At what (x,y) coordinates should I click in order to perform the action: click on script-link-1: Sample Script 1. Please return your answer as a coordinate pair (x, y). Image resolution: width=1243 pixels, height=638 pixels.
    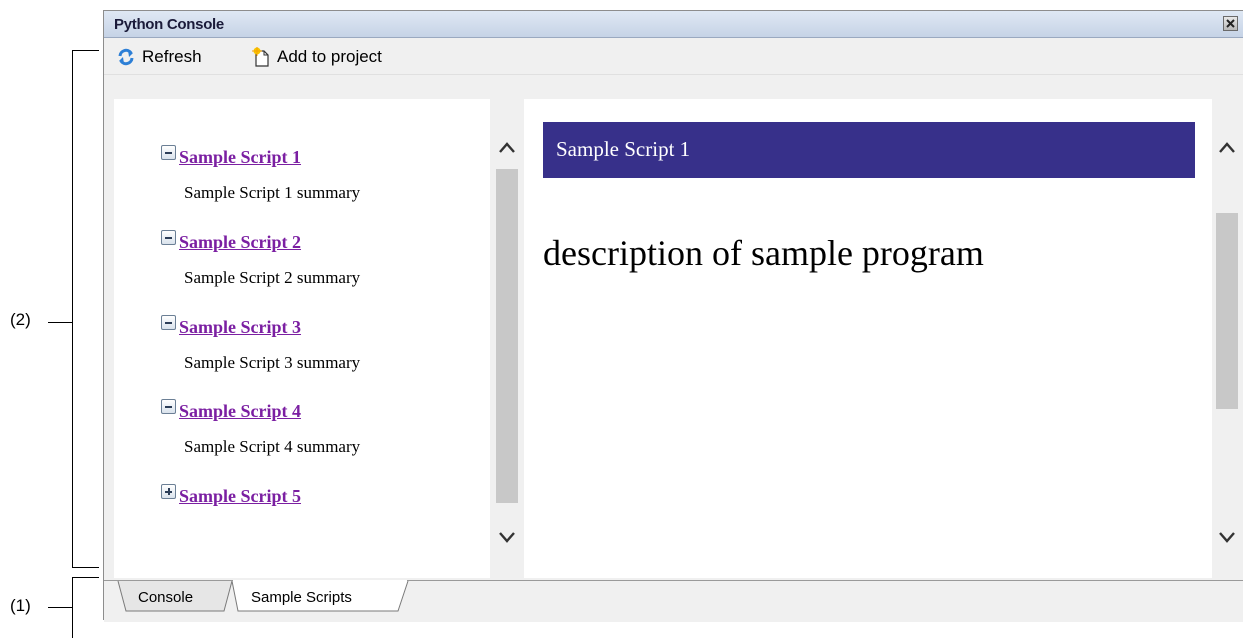
    Looking at the image, I should click on (240, 157).